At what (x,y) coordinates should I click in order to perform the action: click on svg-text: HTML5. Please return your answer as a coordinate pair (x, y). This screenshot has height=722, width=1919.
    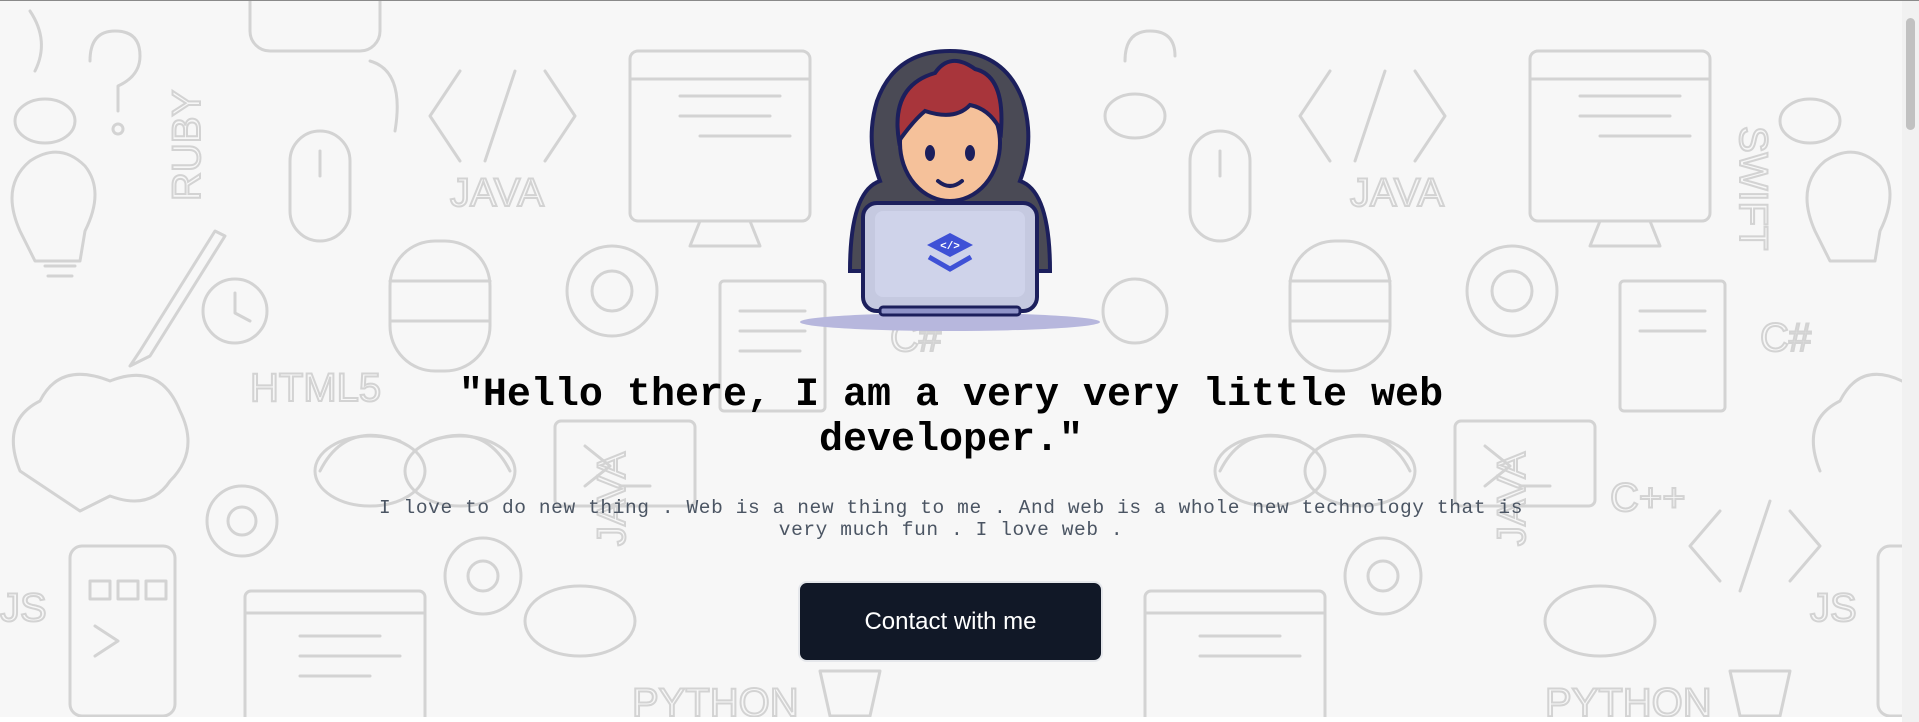
    Looking at the image, I should click on (315, 388).